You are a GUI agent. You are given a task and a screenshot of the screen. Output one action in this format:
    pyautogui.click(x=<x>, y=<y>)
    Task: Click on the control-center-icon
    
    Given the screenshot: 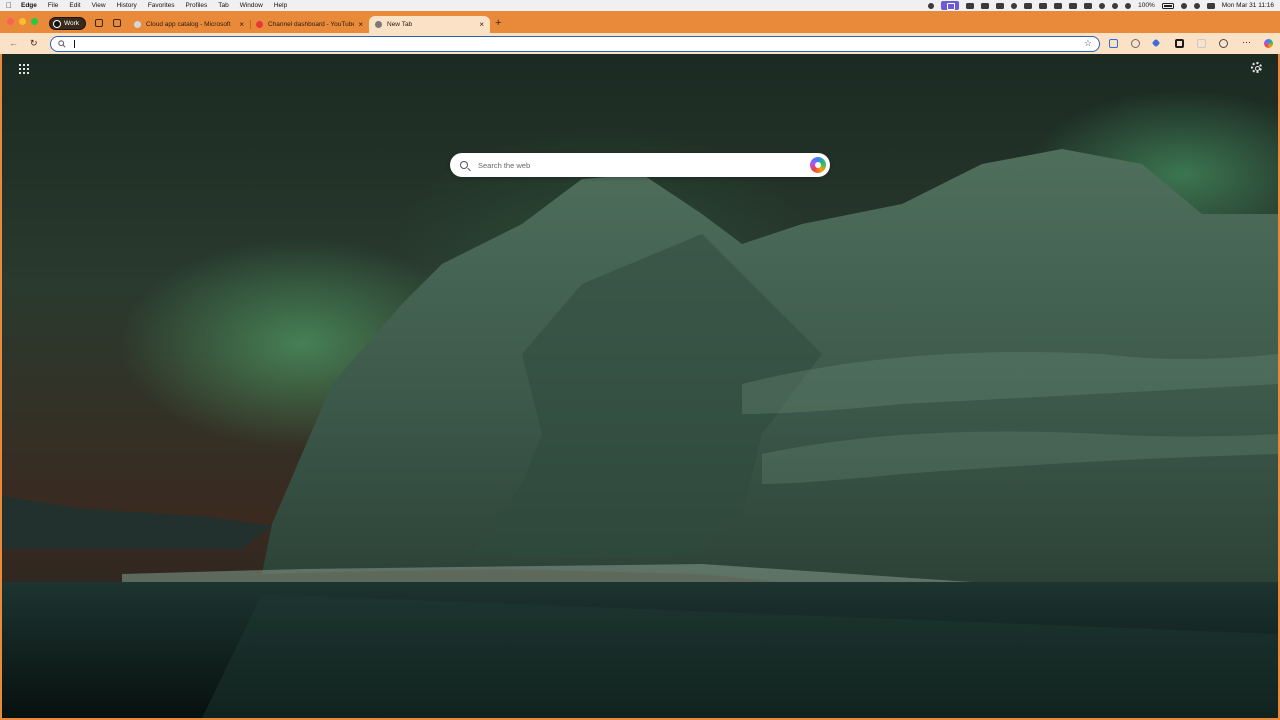 What is the action you would take?
    pyautogui.click(x=1210, y=5)
    